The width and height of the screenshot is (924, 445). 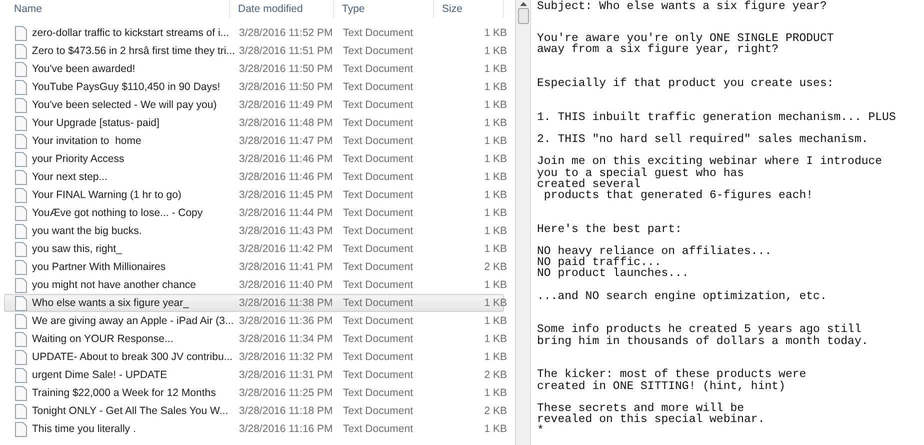 I want to click on scrollbar, so click(x=523, y=222).